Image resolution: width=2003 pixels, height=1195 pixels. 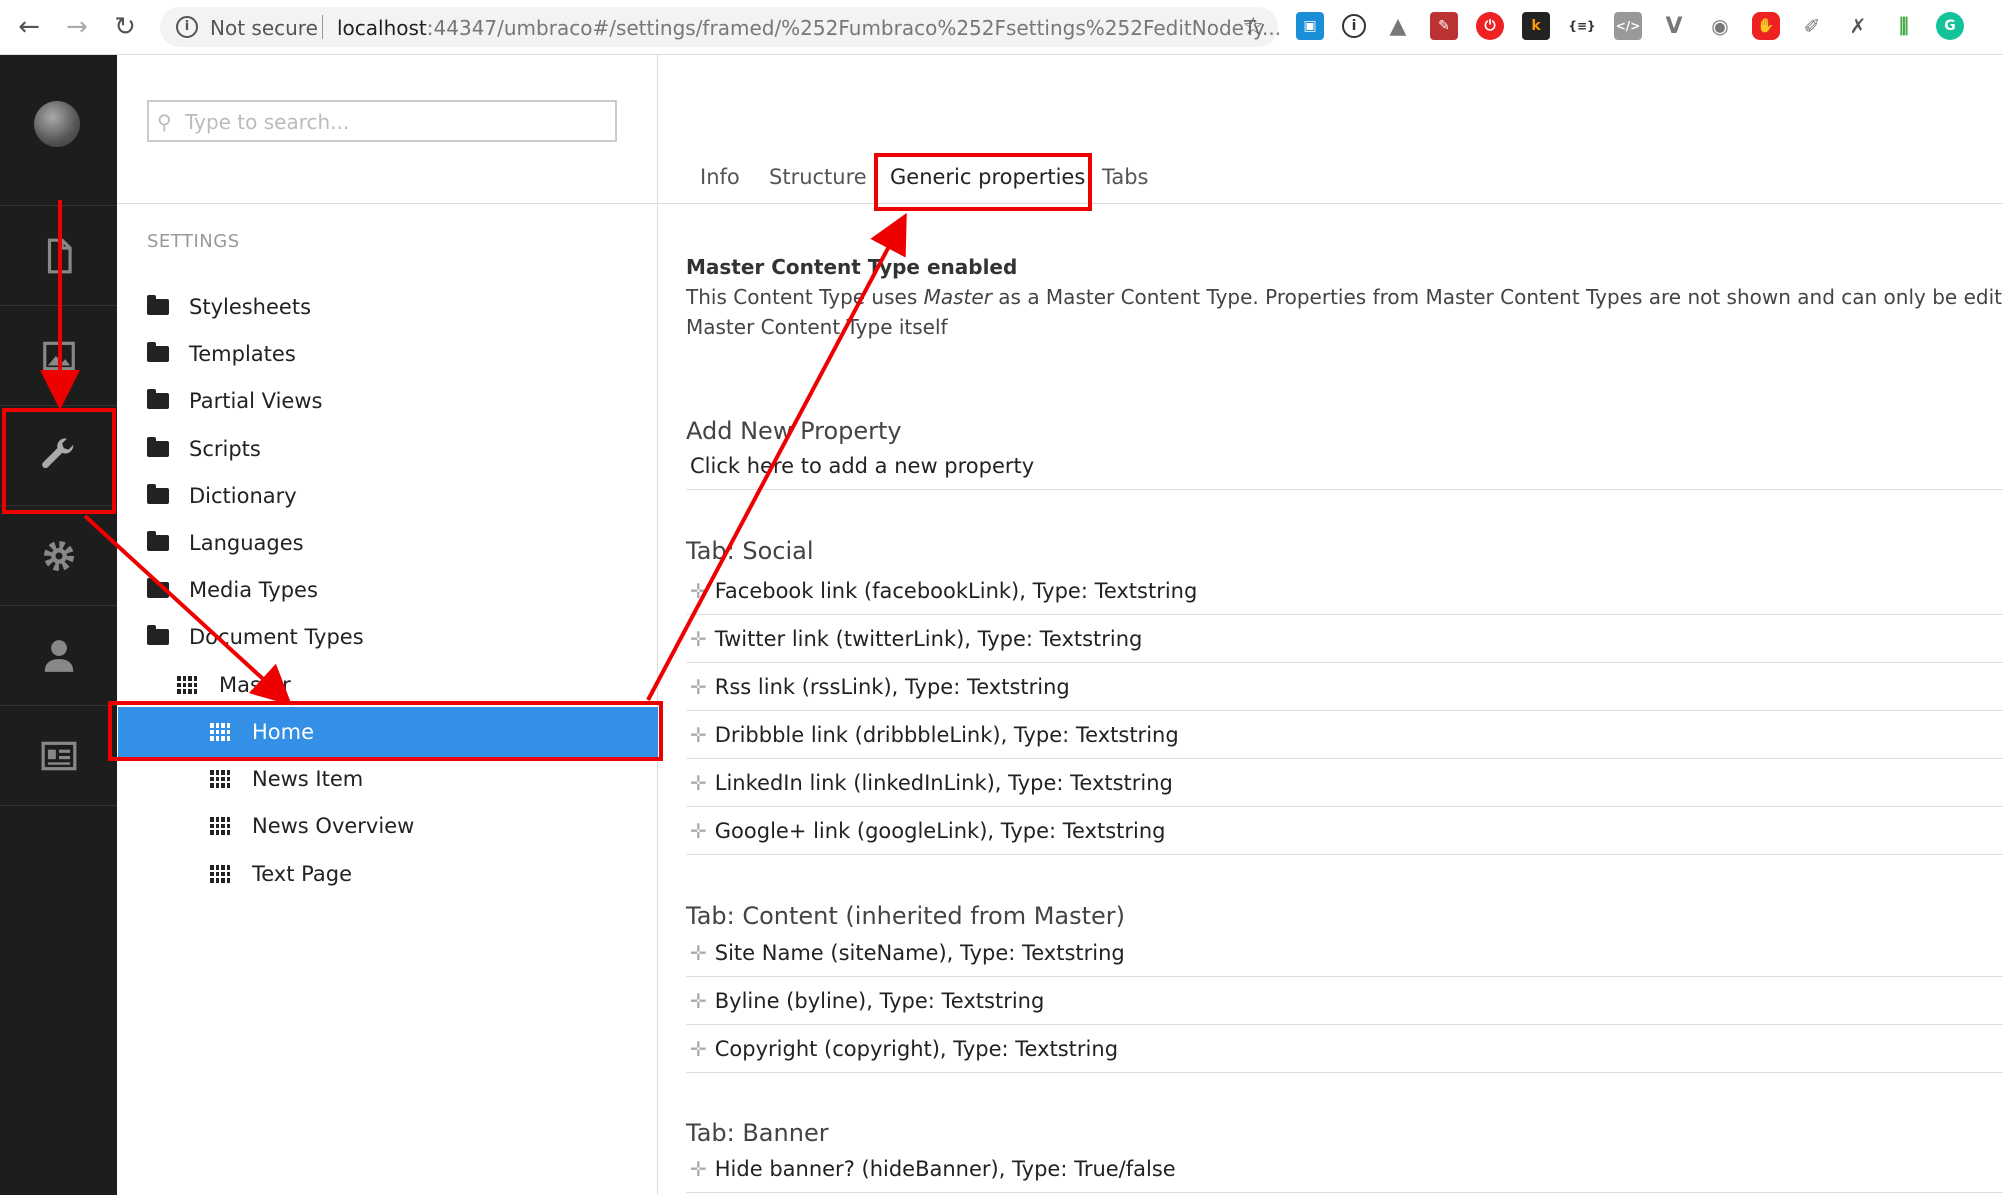 I want to click on tab-info: Info, so click(x=720, y=177).